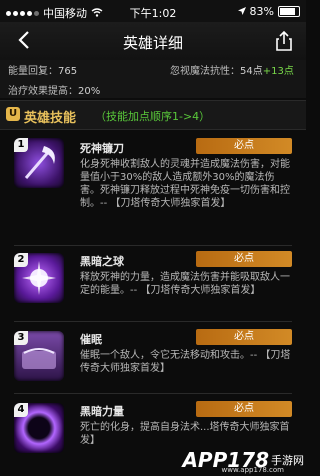 The height and width of the screenshot is (476, 320). I want to click on skill-name: 死神镰刀, so click(102, 148).